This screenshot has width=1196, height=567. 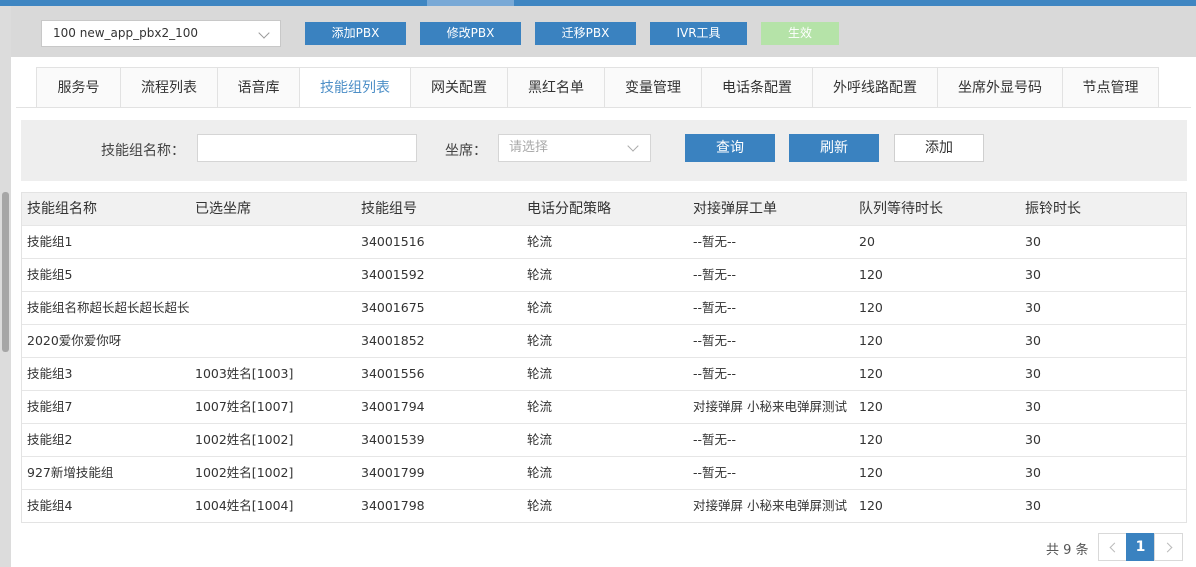 What do you see at coordinates (355, 33) in the screenshot?
I see `add-pbx-button: 添加PBX` at bounding box center [355, 33].